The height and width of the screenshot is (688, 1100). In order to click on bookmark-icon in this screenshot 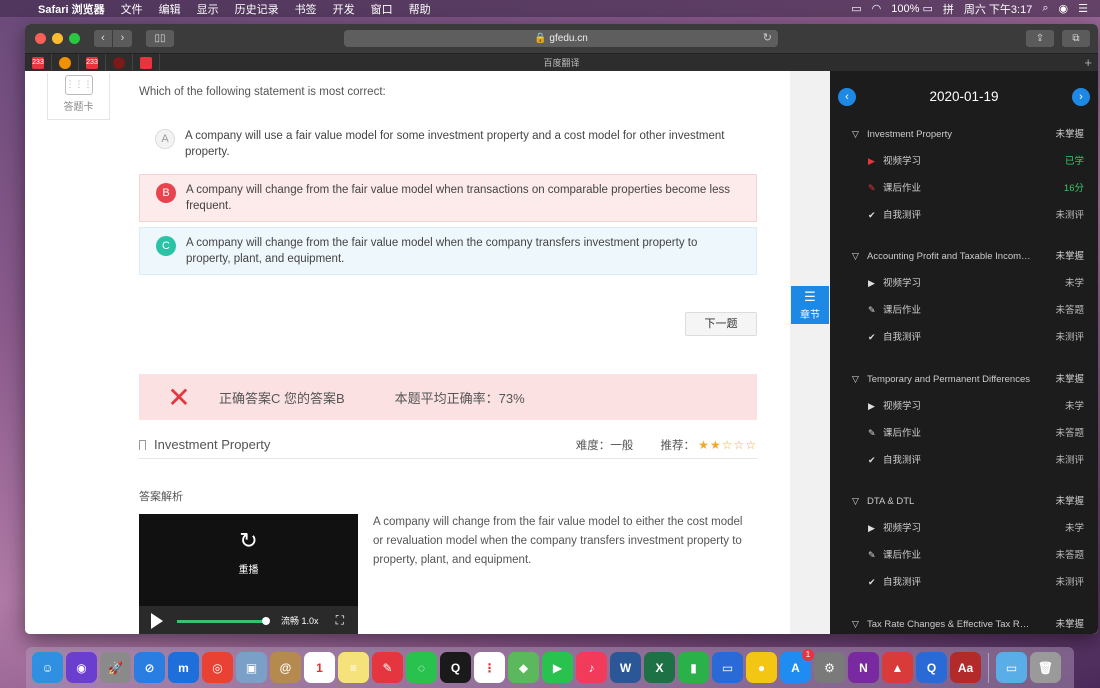, I will do `click(142, 445)`.